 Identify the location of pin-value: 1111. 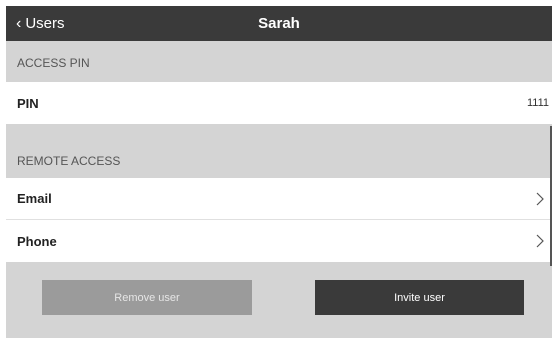
(537, 103).